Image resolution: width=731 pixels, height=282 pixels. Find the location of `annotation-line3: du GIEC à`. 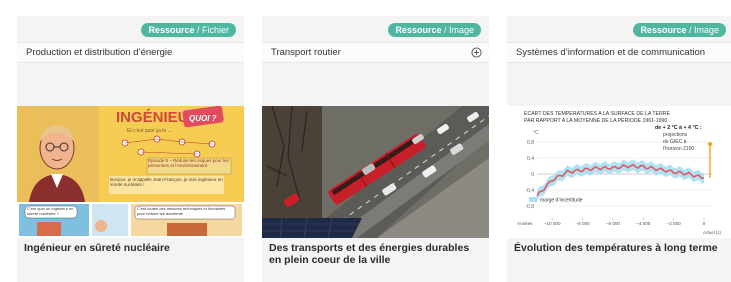

annotation-line3: du GIEC à is located at coordinates (675, 142).